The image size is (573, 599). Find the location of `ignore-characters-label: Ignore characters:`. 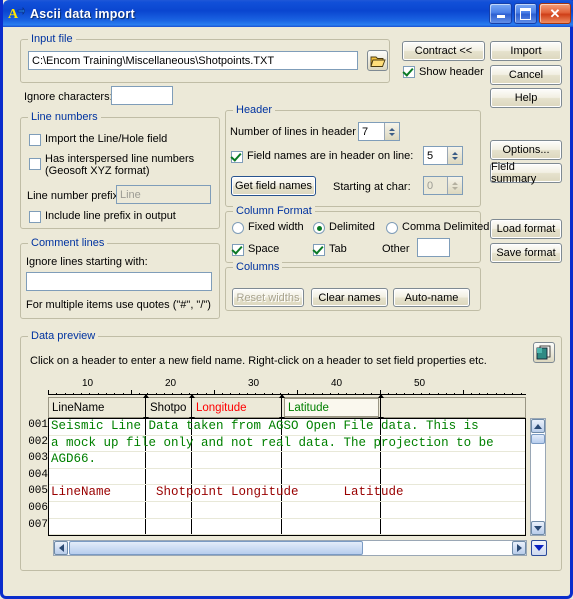

ignore-characters-label: Ignore characters: is located at coordinates (68, 97).